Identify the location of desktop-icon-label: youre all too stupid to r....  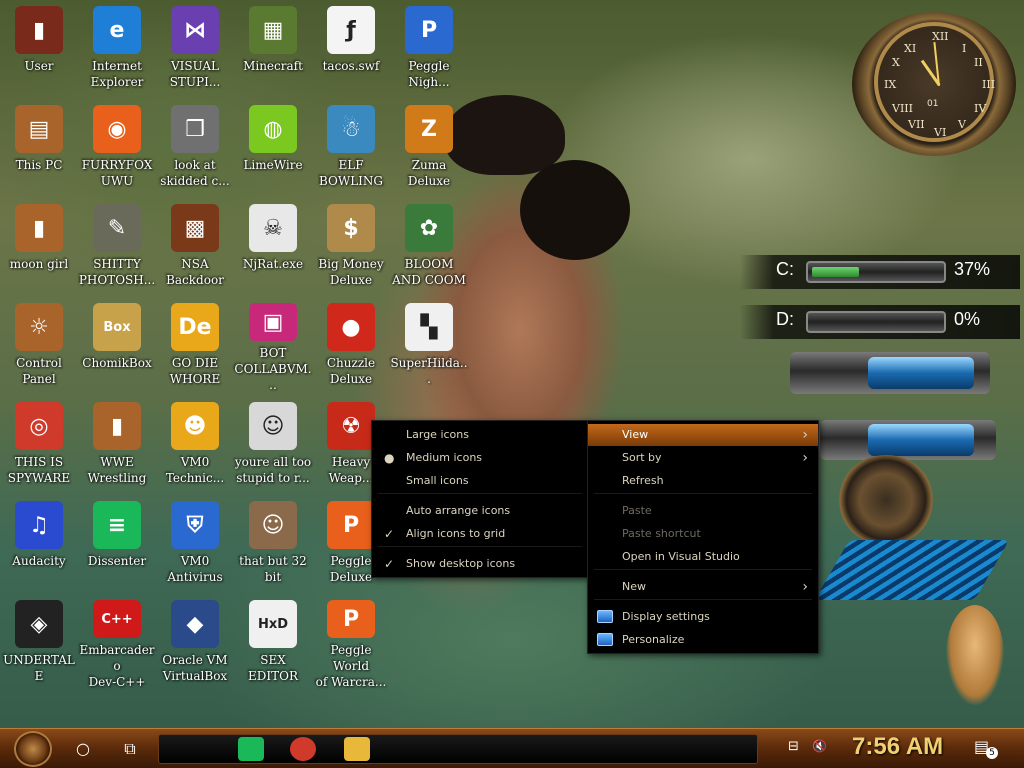
(273, 470).